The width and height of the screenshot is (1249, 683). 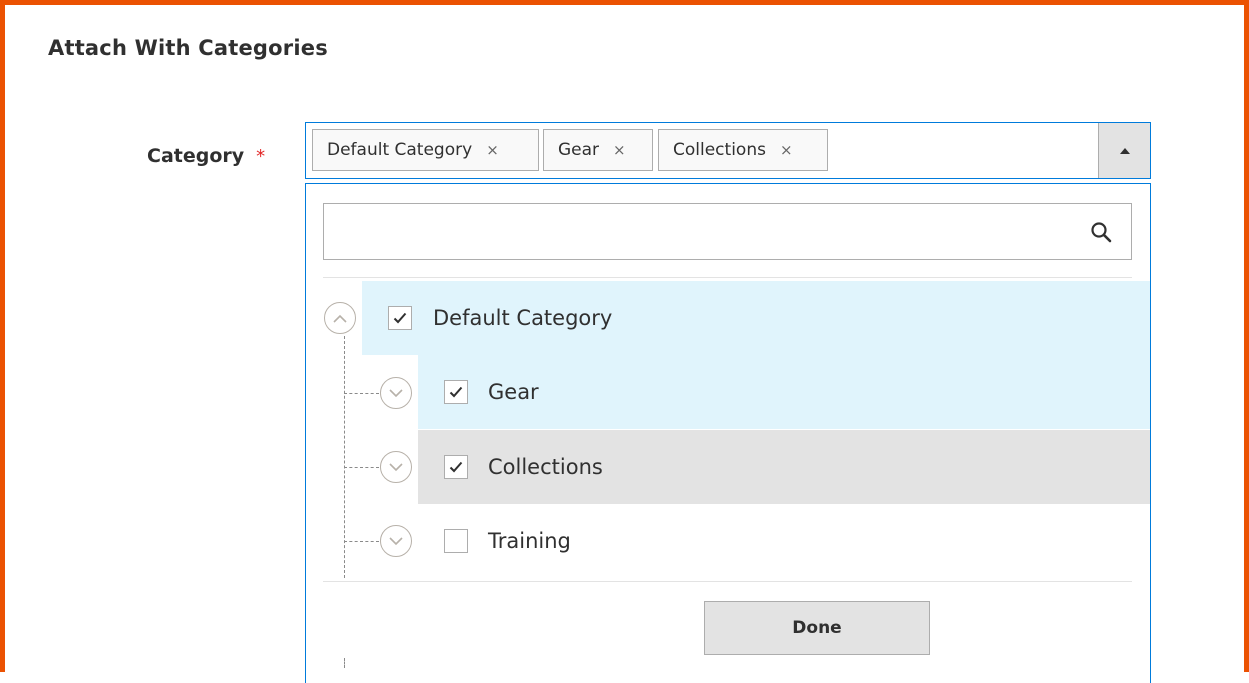 I want to click on caret-up-icon, so click(x=1124, y=150).